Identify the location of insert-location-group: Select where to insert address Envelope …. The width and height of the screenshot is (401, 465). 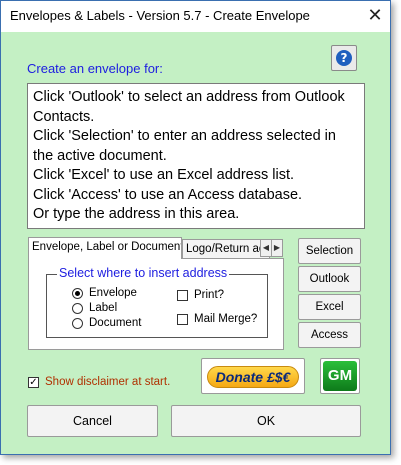
(157, 302).